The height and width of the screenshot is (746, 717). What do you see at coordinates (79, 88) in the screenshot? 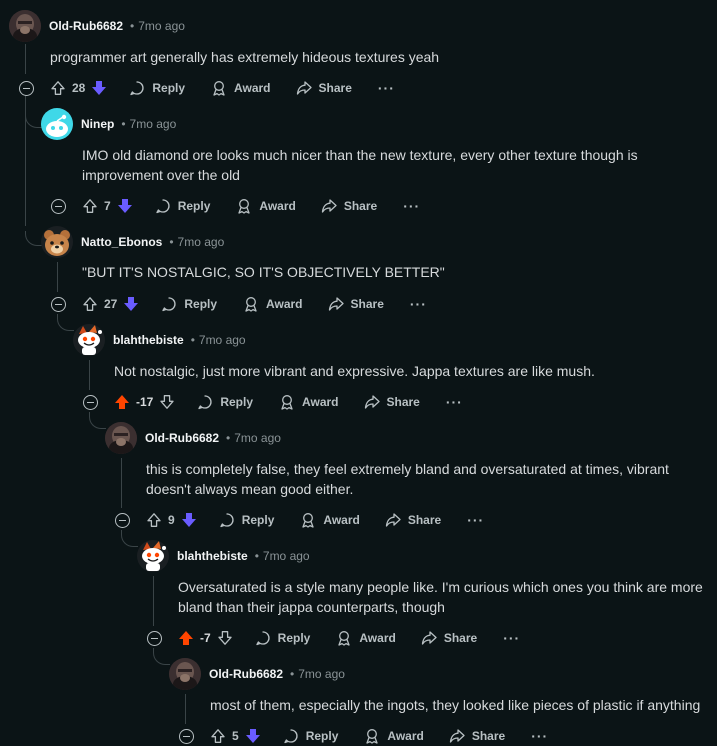
I see `vote-score: 28` at bounding box center [79, 88].